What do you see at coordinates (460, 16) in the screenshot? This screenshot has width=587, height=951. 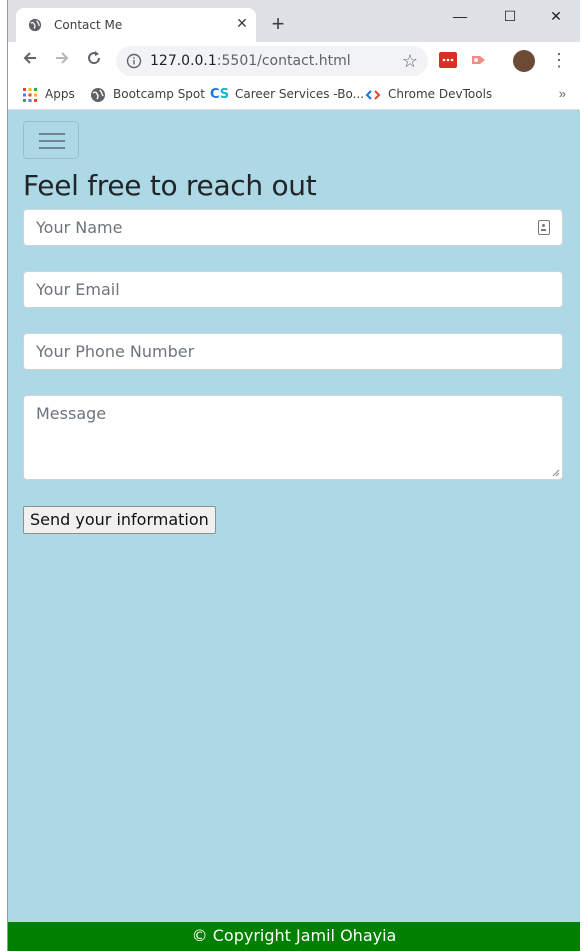 I see `minimize-button: —` at bounding box center [460, 16].